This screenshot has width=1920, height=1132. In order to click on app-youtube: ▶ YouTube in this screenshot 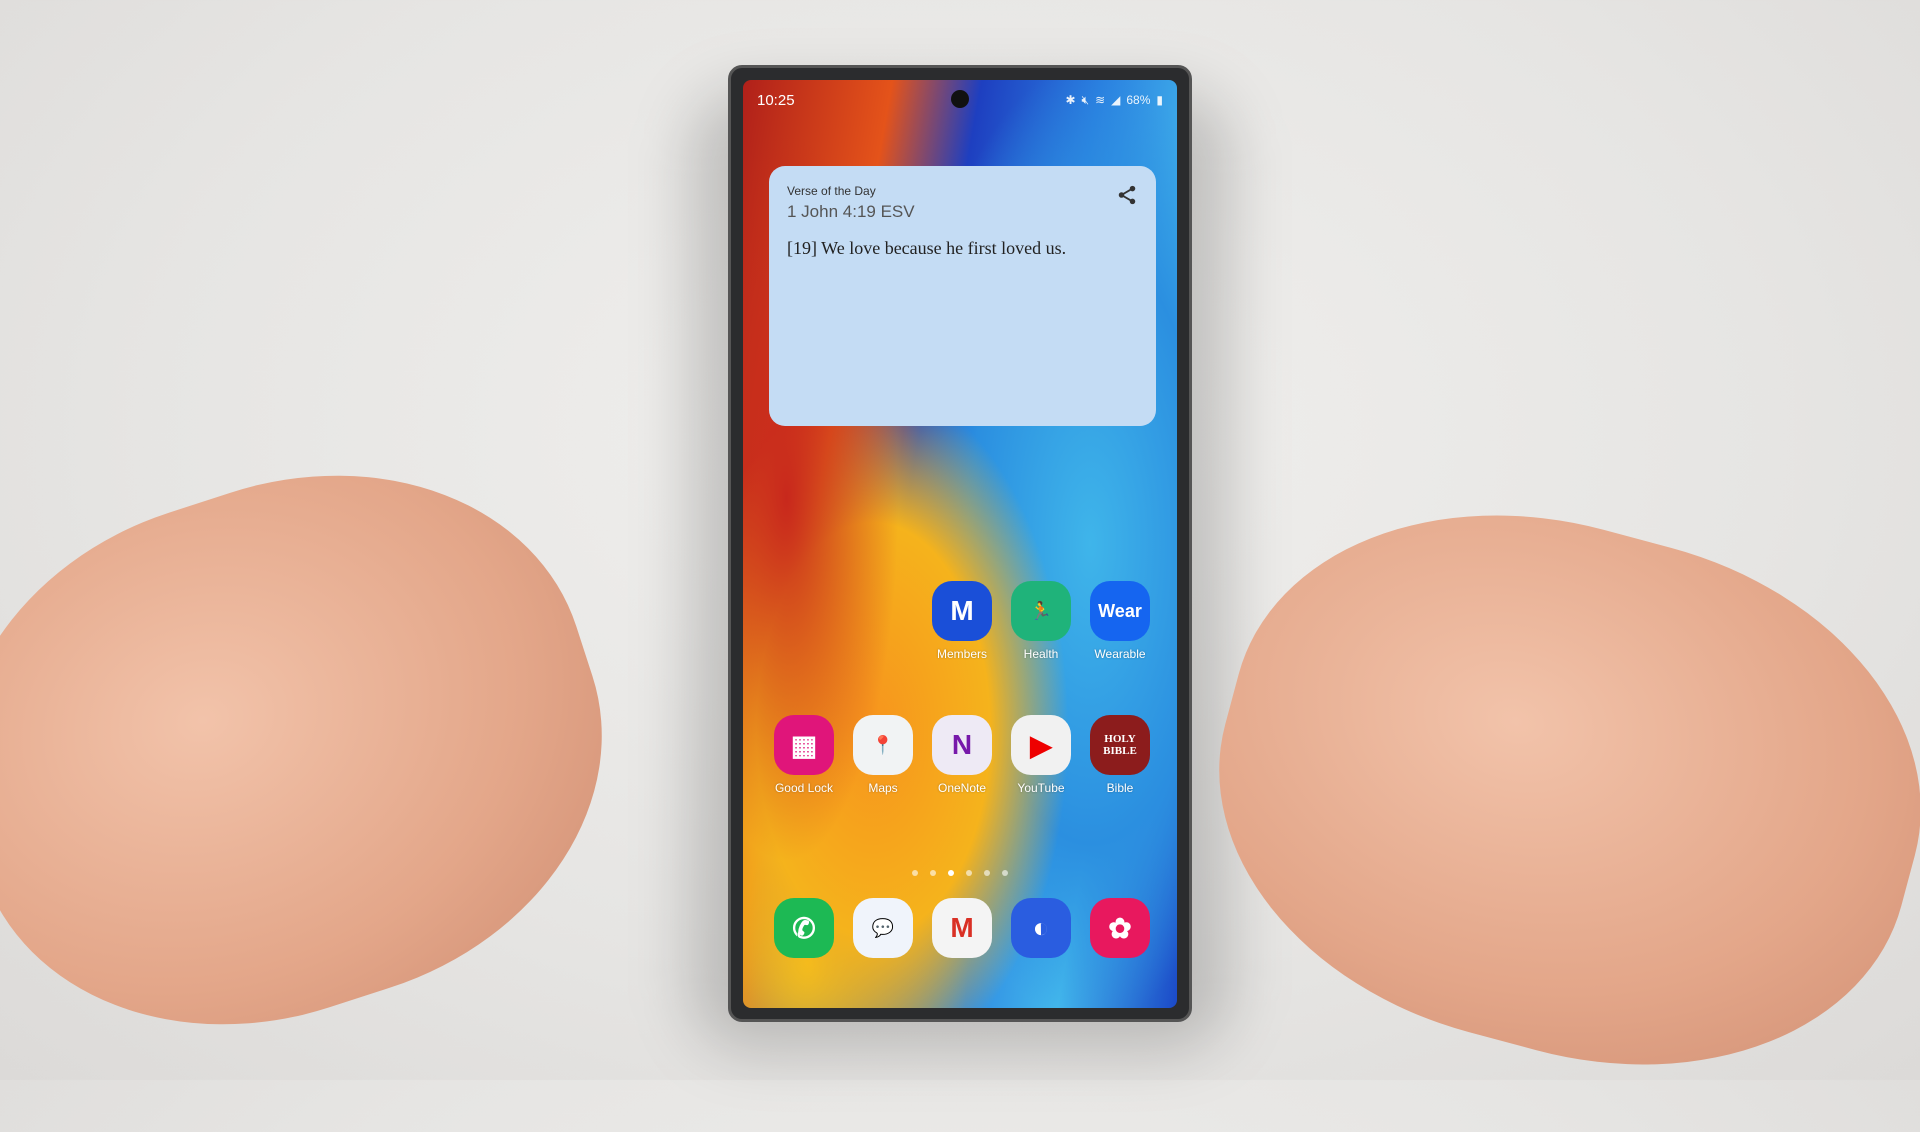, I will do `click(1041, 755)`.